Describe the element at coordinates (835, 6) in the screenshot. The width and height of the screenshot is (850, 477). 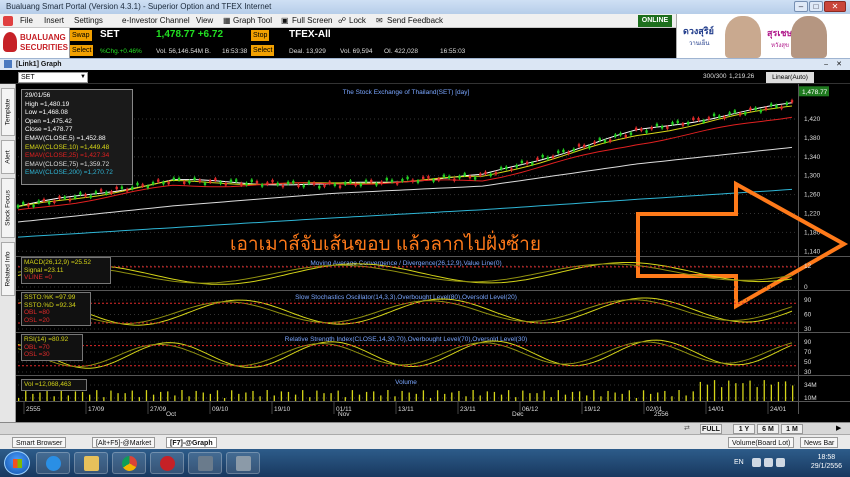
I see `close-button: ✕` at that location.